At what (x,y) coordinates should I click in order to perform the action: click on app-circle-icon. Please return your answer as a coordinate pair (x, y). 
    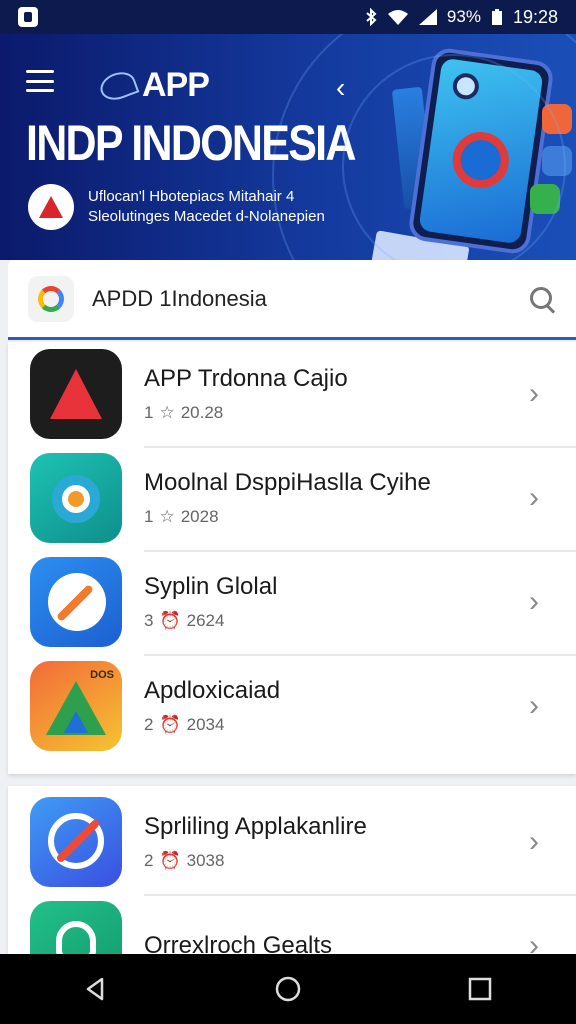
    Looking at the image, I should click on (76, 602).